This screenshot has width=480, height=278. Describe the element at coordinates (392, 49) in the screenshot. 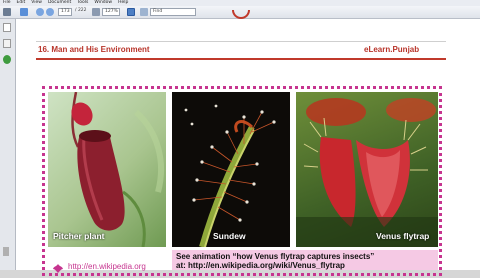

I see `publisher-label: eLearn.Punjab` at that location.